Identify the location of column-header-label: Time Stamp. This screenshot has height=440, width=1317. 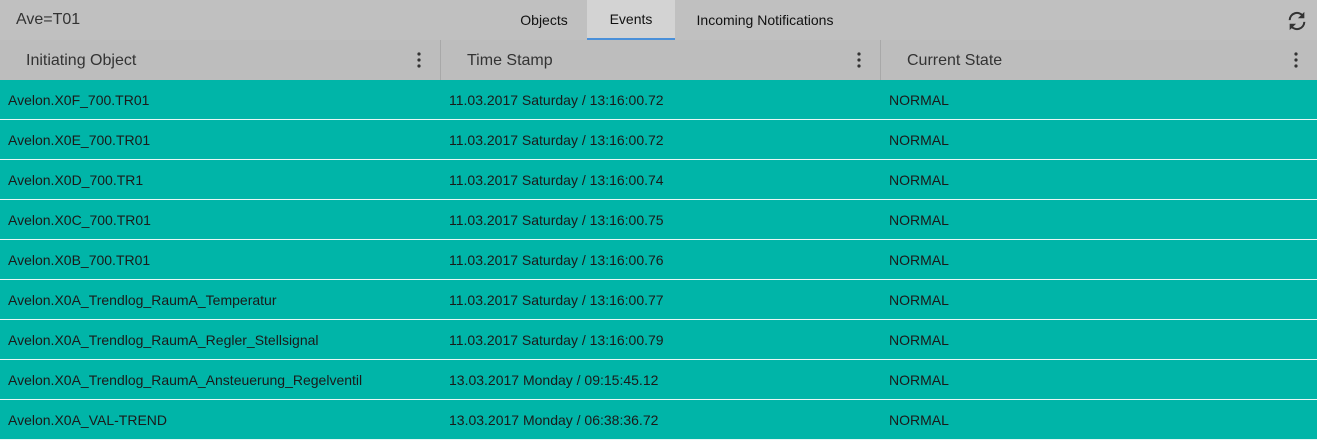
(510, 60).